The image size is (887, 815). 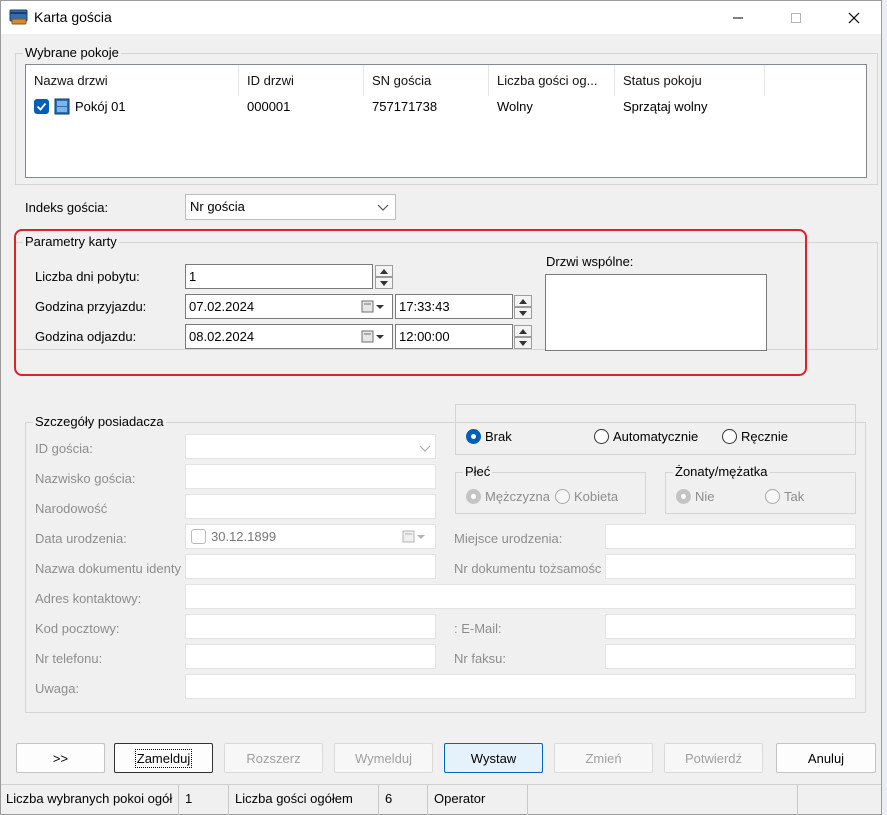 What do you see at coordinates (310, 626) in the screenshot?
I see `postal-code-input` at bounding box center [310, 626].